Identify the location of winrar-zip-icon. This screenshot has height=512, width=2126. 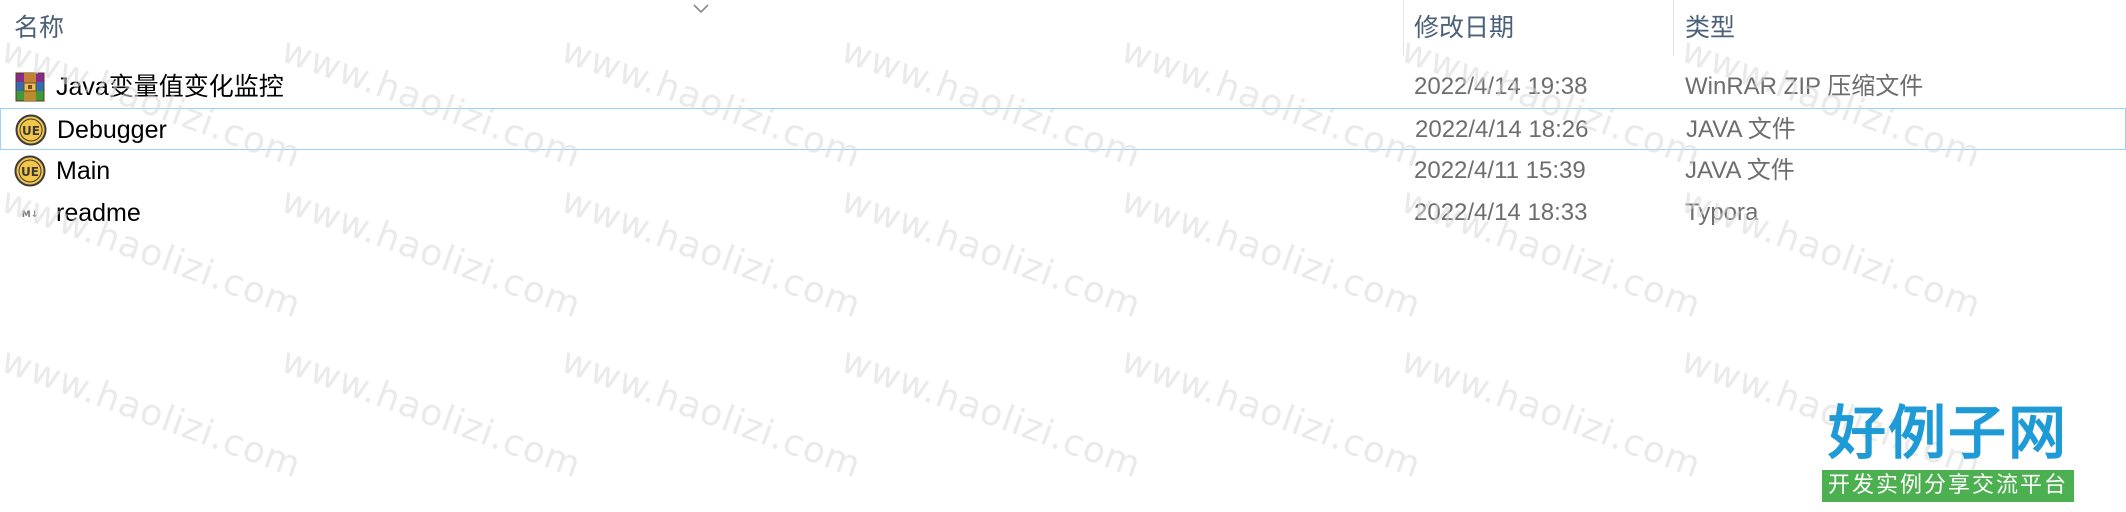
(30, 87).